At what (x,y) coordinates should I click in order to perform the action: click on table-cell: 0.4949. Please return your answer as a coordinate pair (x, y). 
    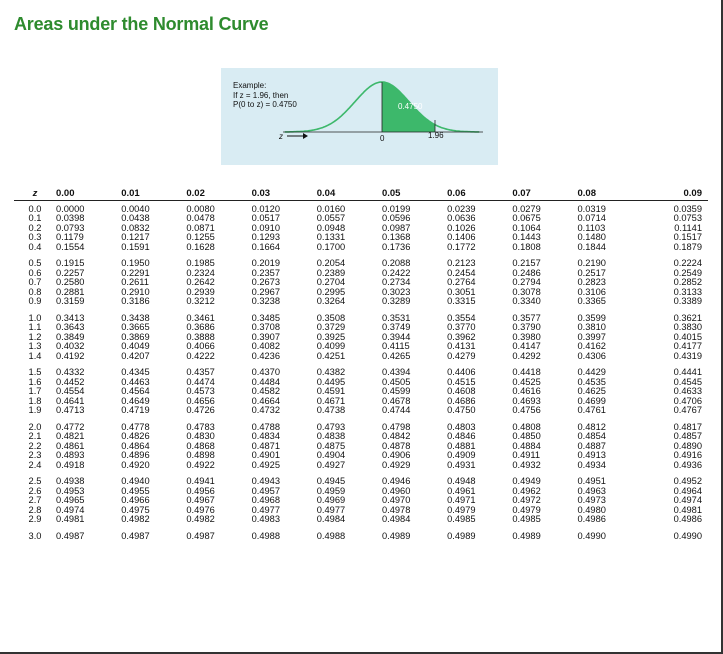
    Looking at the image, I should click on (526, 481).